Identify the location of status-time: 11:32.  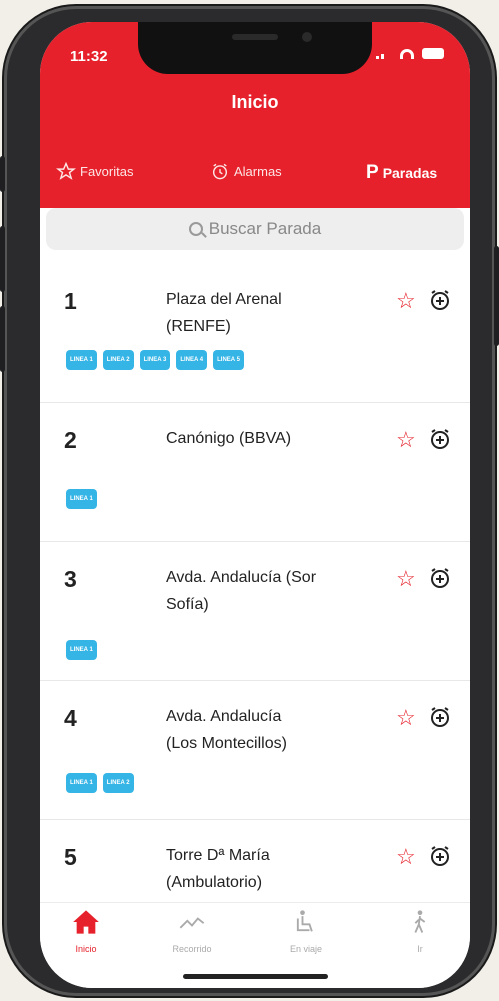
(89, 56).